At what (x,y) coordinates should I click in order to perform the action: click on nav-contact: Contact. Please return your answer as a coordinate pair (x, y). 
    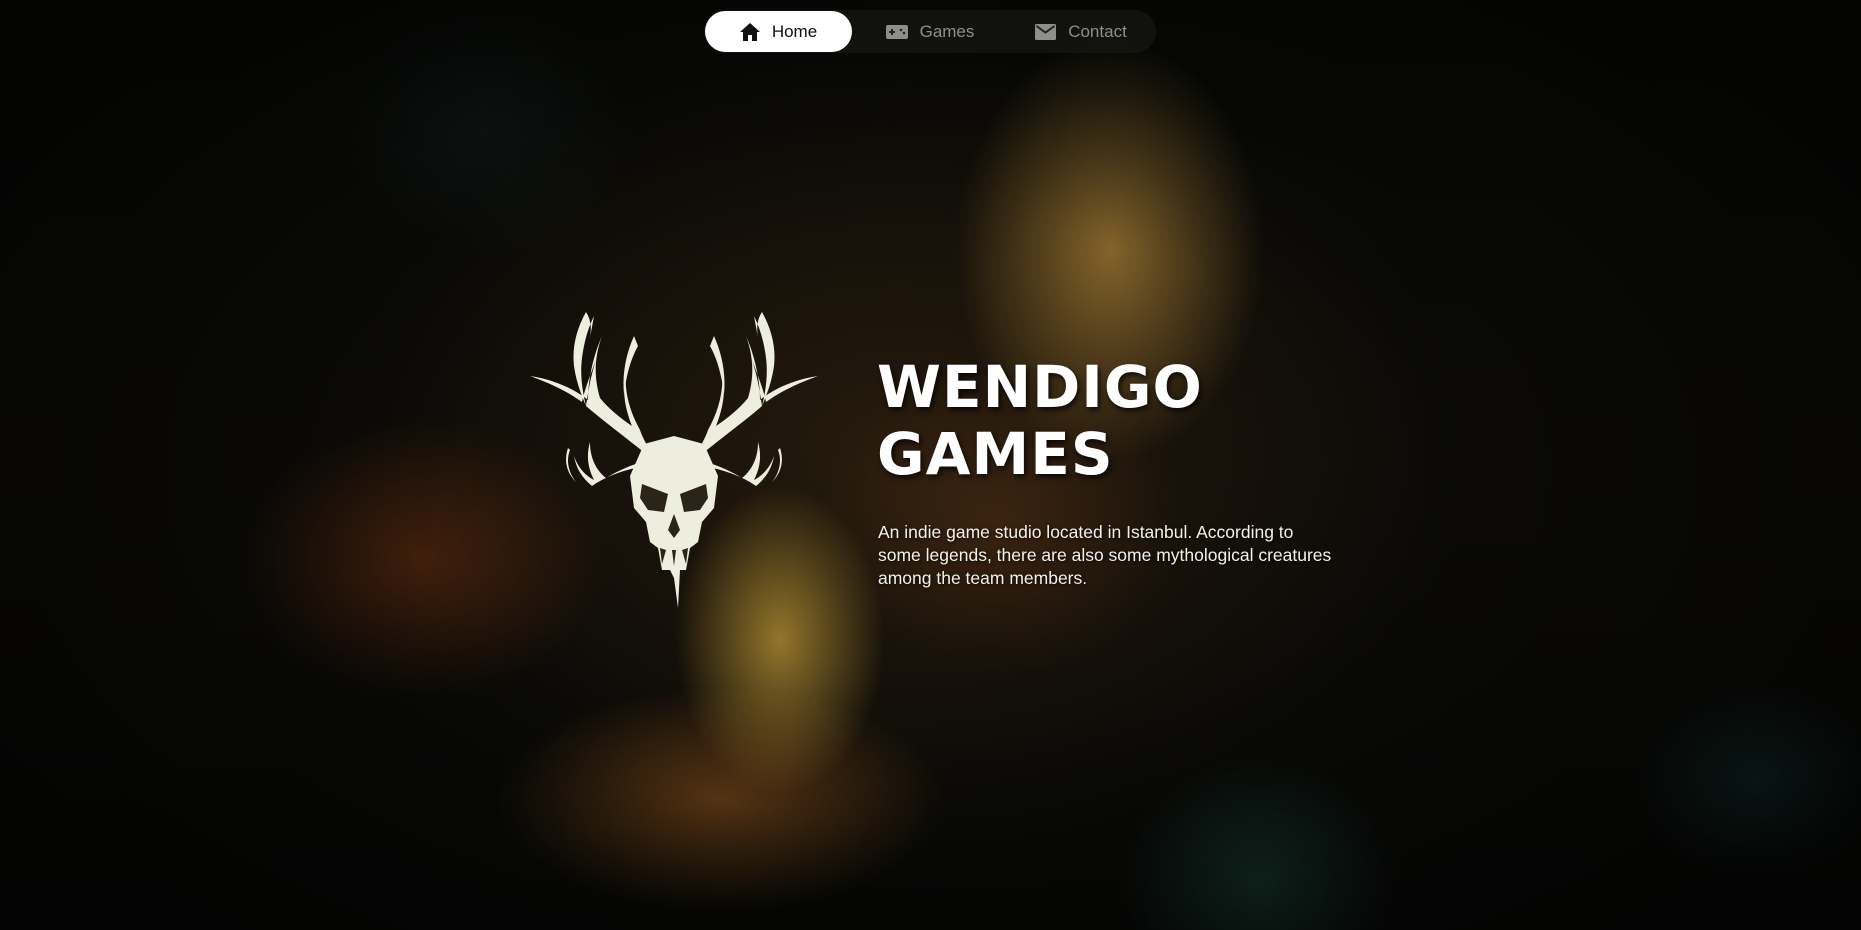
    Looking at the image, I should click on (1081, 31).